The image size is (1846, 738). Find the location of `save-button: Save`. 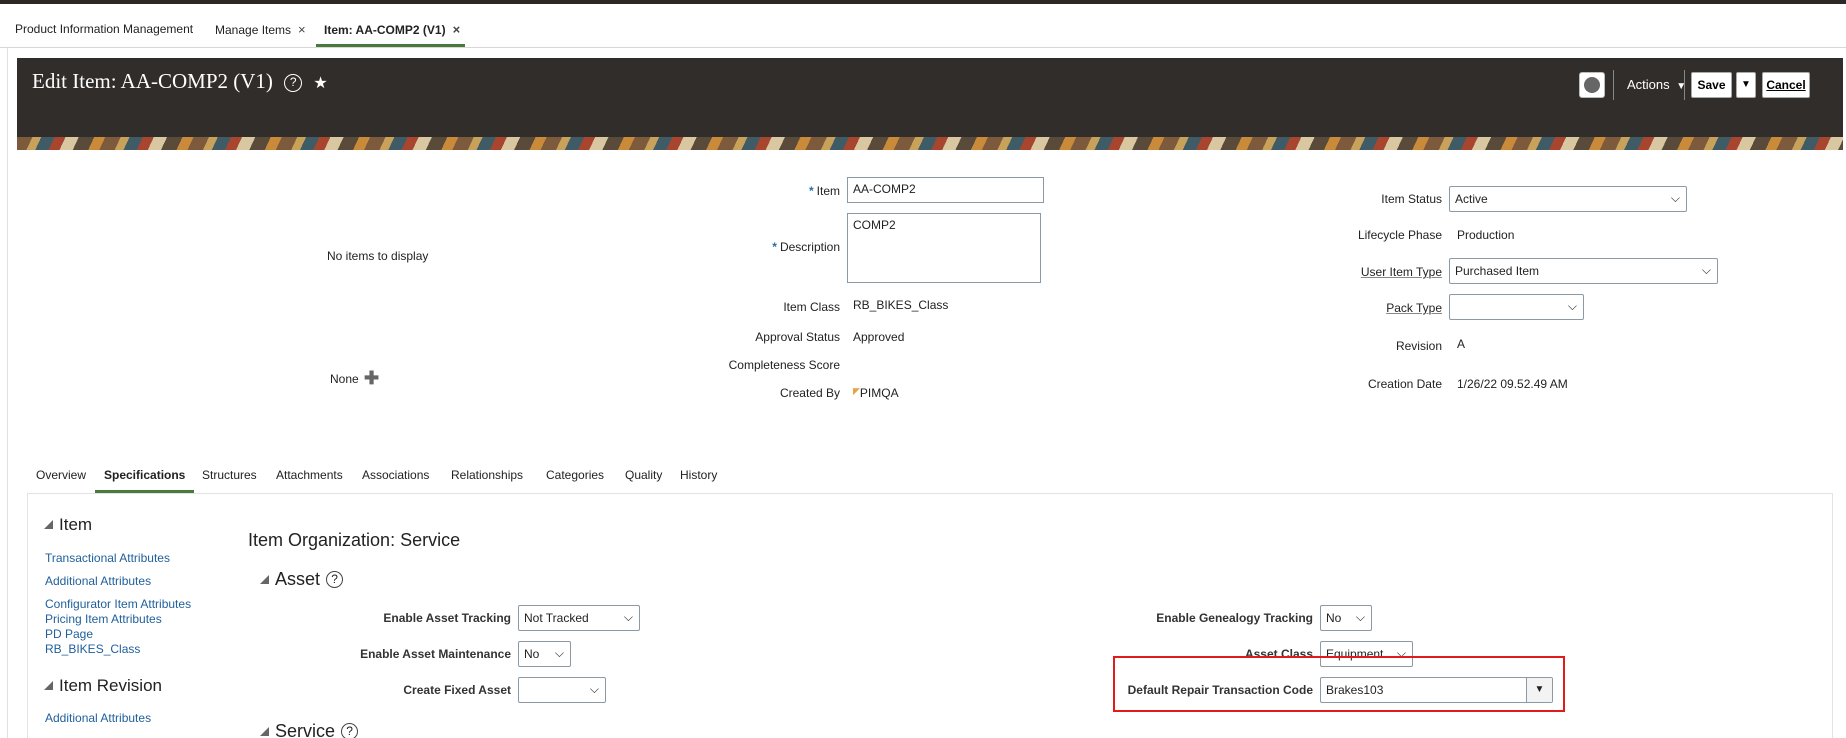

save-button: Save is located at coordinates (1711, 85).